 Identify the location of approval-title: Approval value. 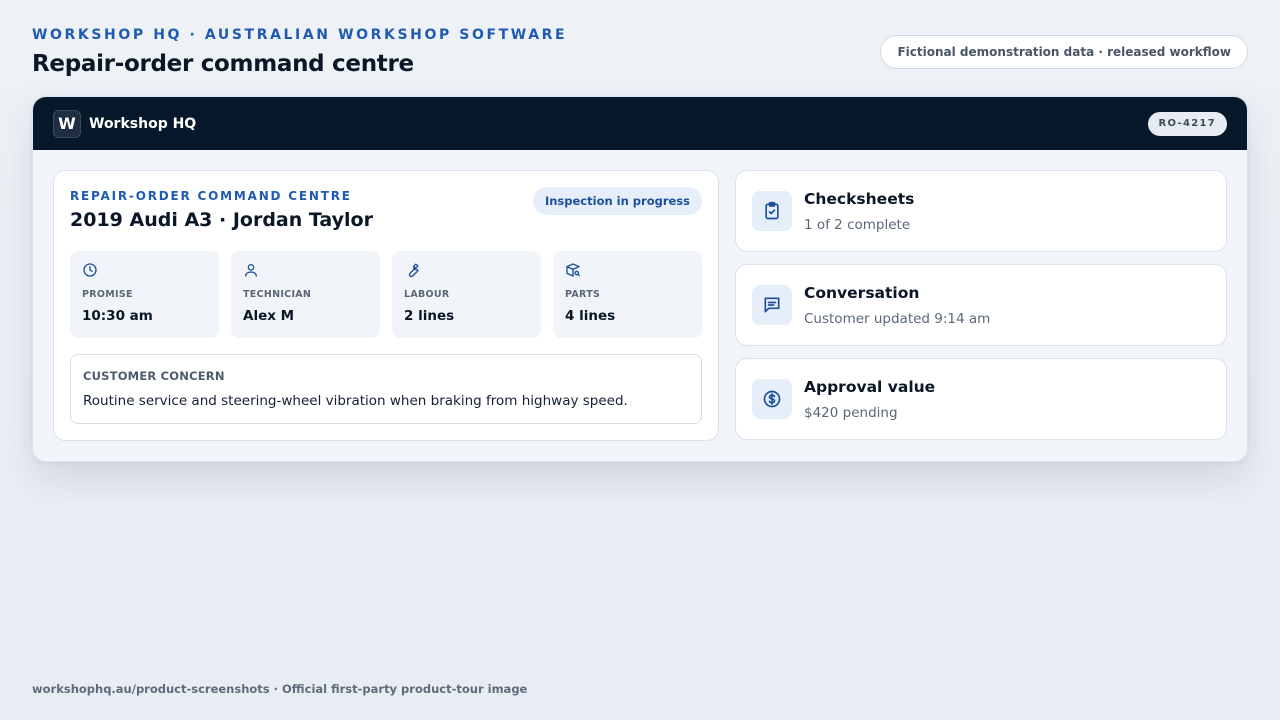
(870, 387).